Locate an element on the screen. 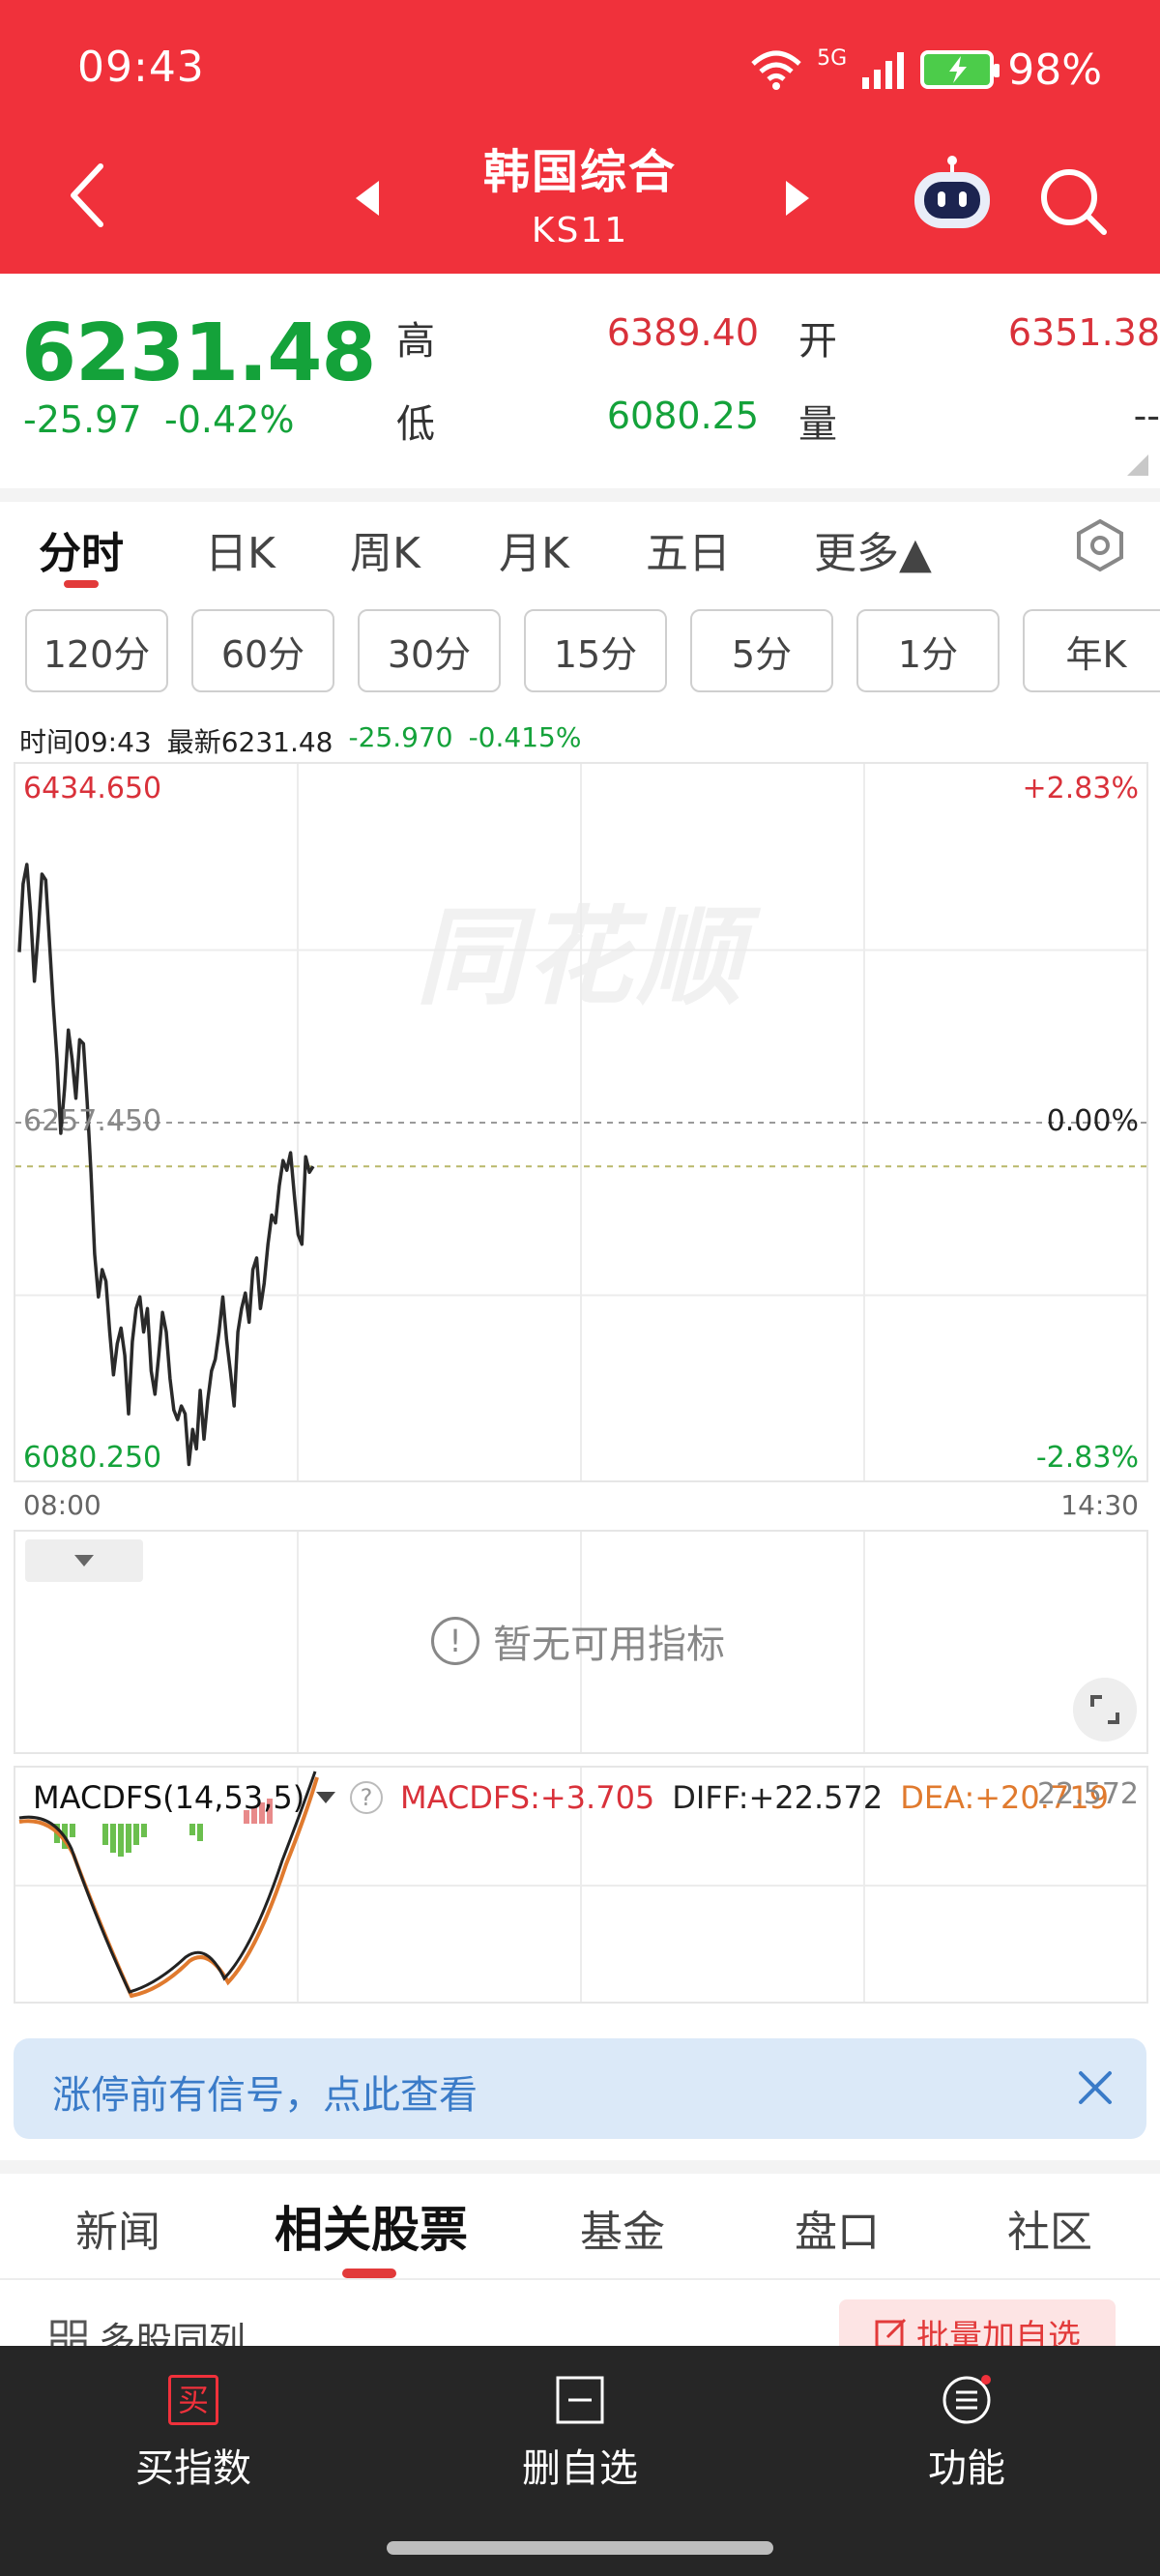 The height and width of the screenshot is (2576, 1160). no-indicator-message: ! 暂无可用指标 is located at coordinates (578, 1641).